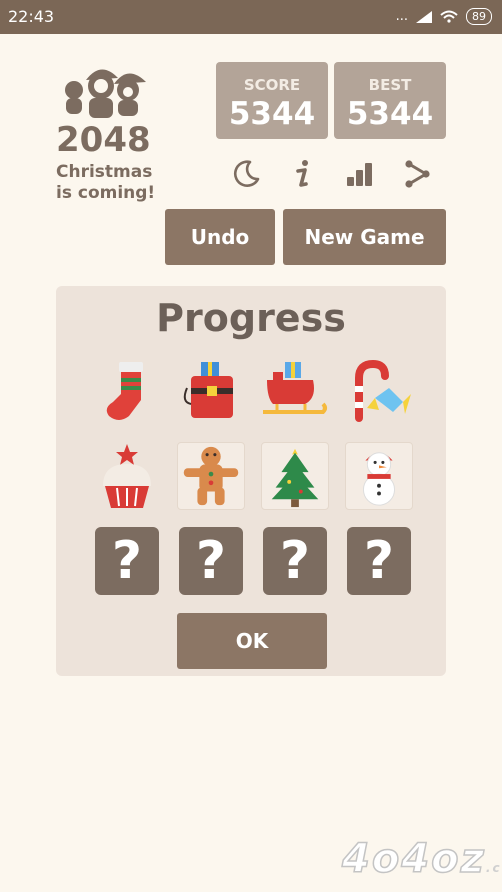 Image resolution: width=502 pixels, height=892 pixels. What do you see at coordinates (220, 237) in the screenshot?
I see `undo-button: Undo` at bounding box center [220, 237].